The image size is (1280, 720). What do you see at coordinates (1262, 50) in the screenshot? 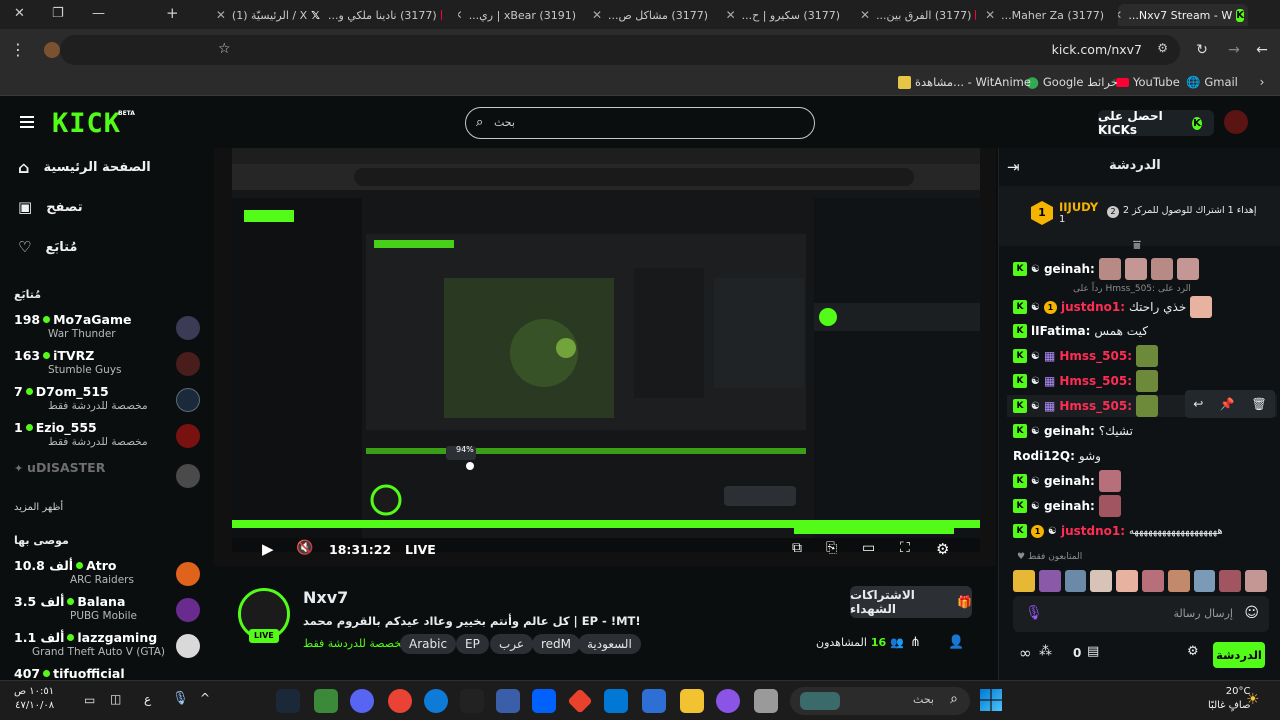
I see `back-icon: ←` at bounding box center [1262, 50].